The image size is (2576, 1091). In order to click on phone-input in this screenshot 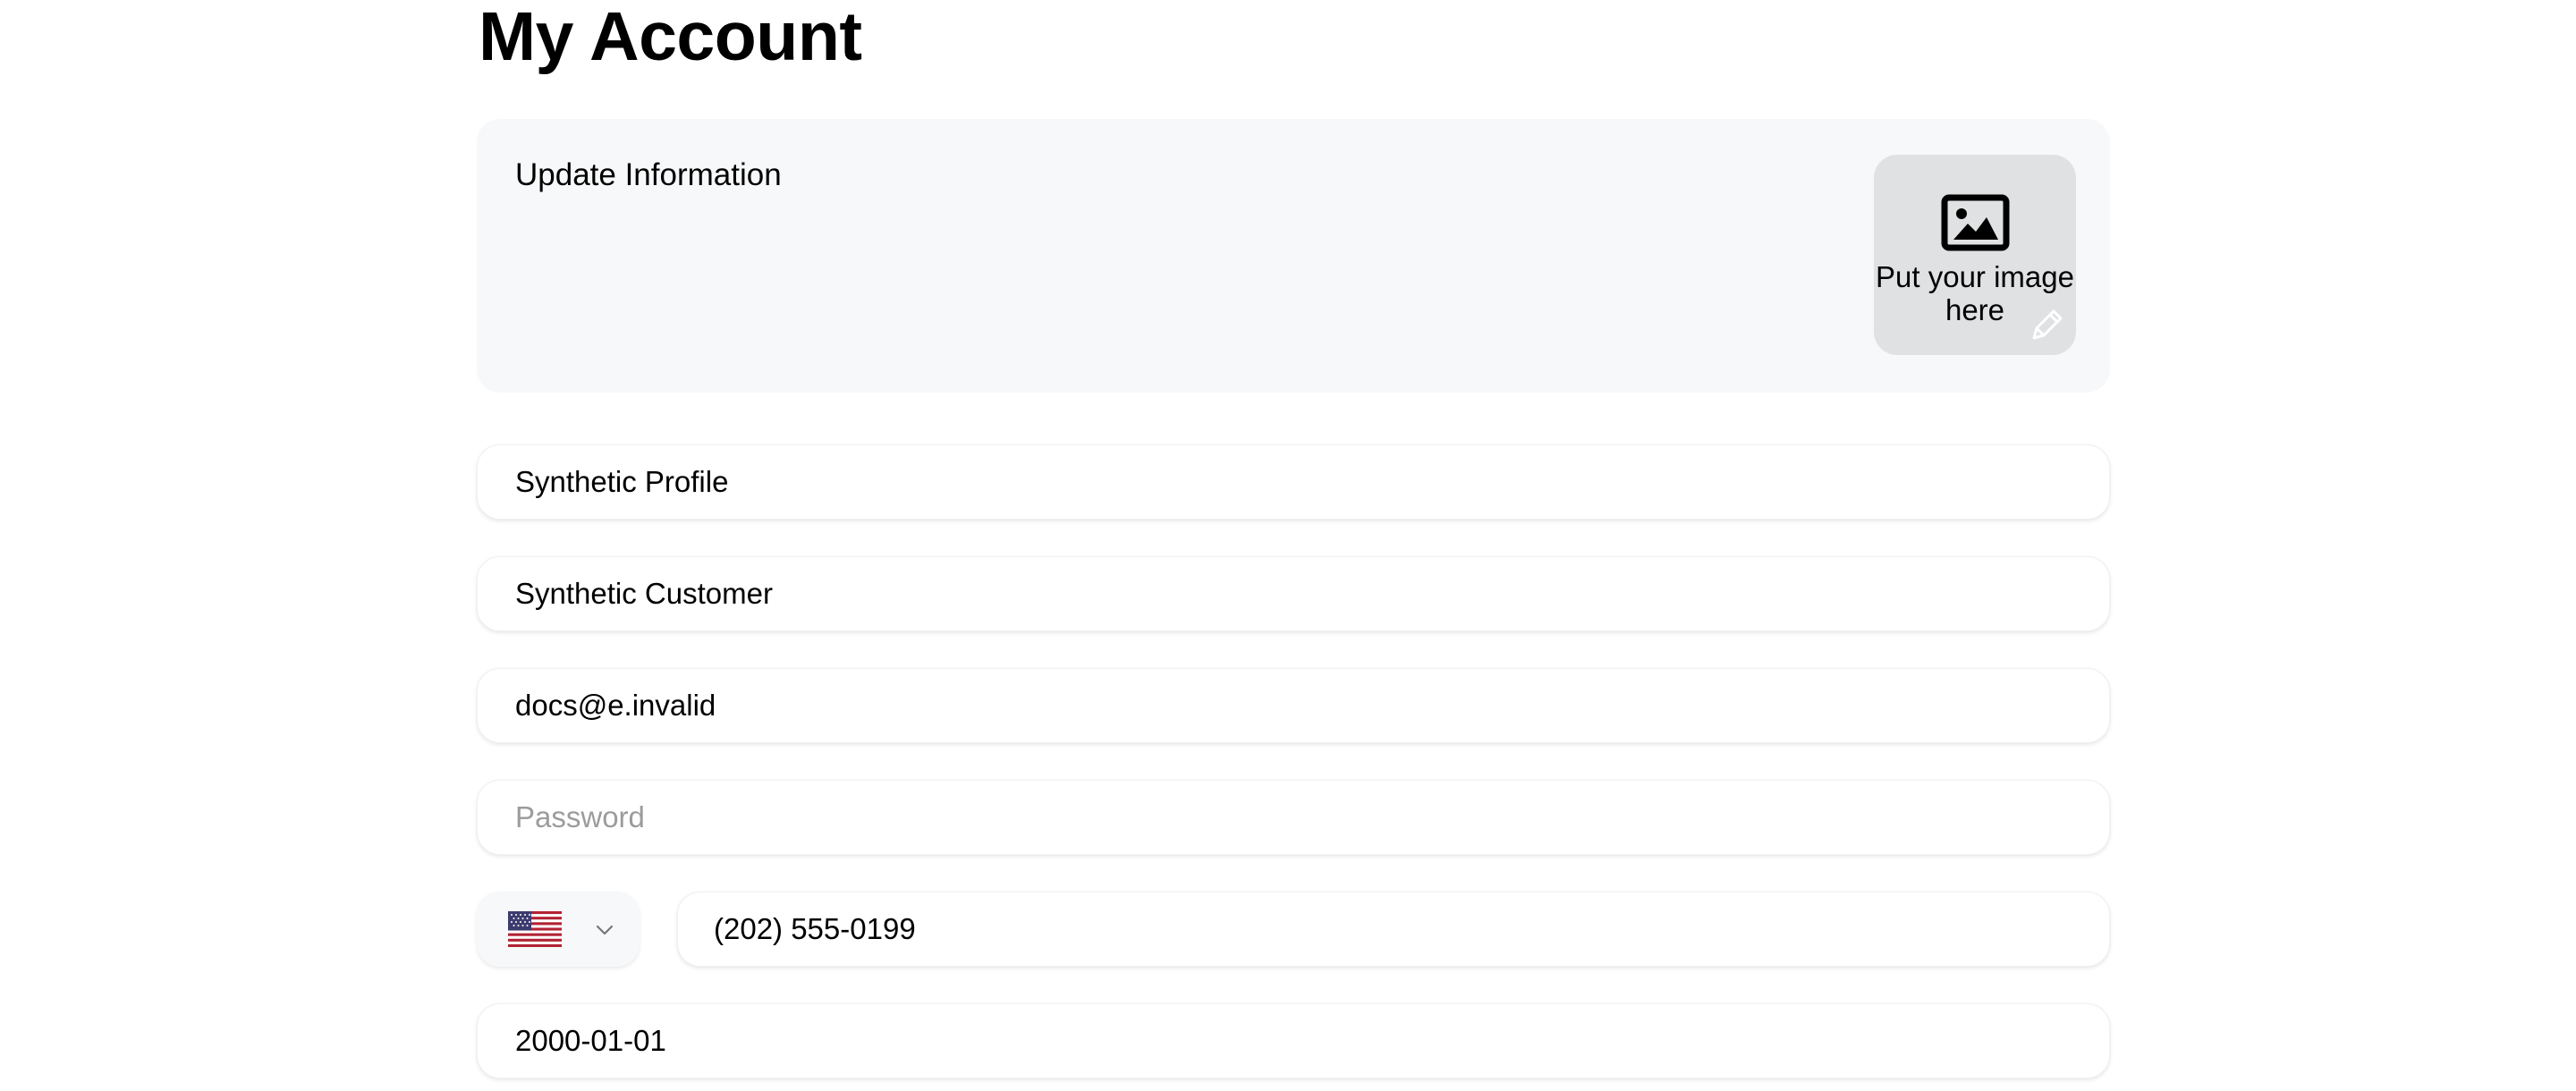, I will do `click(1393, 929)`.